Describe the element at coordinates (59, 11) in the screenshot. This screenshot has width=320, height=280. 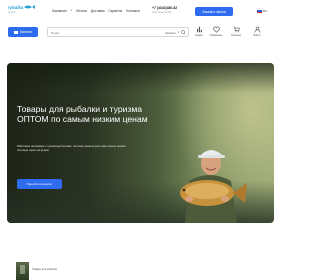
I see `nav-item-company: Компания` at that location.